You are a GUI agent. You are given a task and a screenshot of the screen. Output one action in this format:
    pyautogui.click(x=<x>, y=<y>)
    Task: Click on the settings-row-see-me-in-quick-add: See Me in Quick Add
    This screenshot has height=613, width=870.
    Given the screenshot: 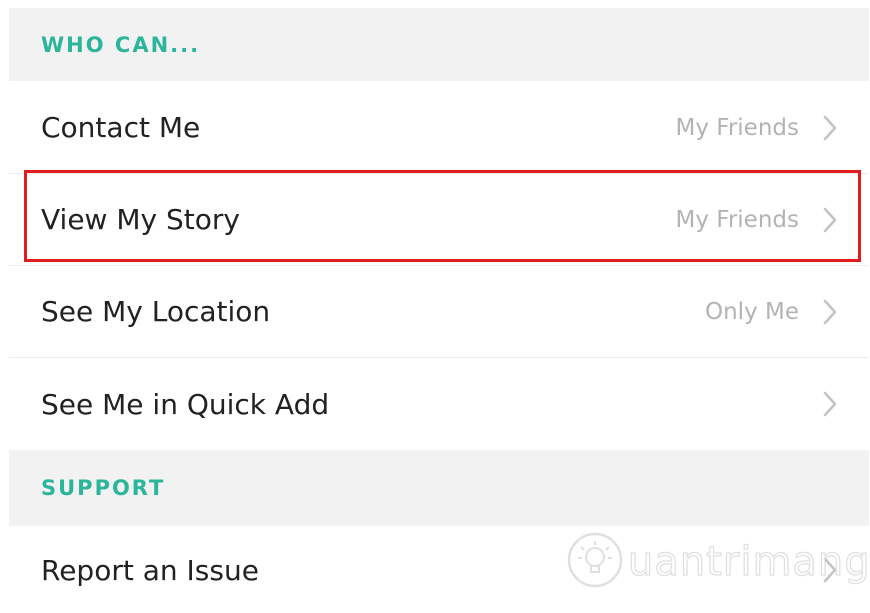 What is the action you would take?
    pyautogui.click(x=439, y=404)
    